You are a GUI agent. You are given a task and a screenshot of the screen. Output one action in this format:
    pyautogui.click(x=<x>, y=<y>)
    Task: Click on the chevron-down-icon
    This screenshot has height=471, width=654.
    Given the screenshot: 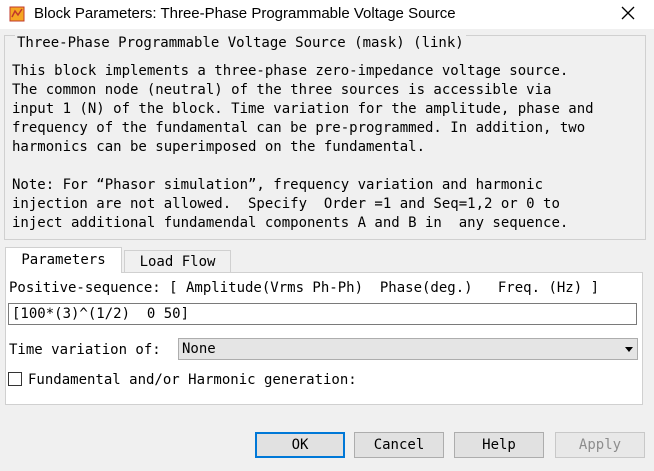 What is the action you would take?
    pyautogui.click(x=629, y=349)
    